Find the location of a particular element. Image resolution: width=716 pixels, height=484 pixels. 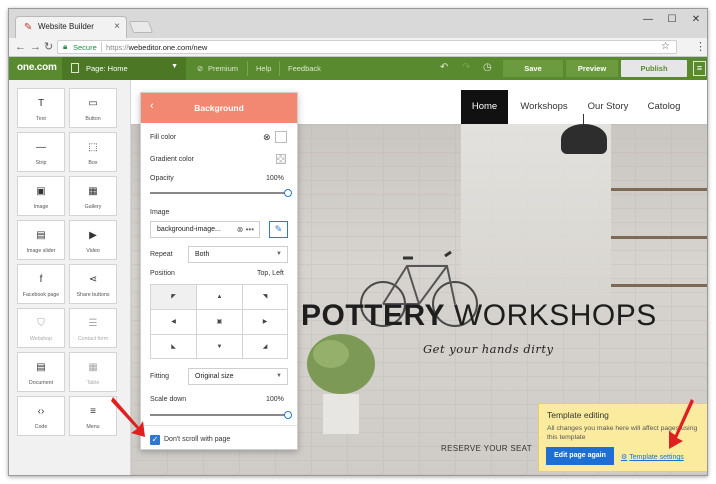

feedback-link: Feedback is located at coordinates (304, 68).